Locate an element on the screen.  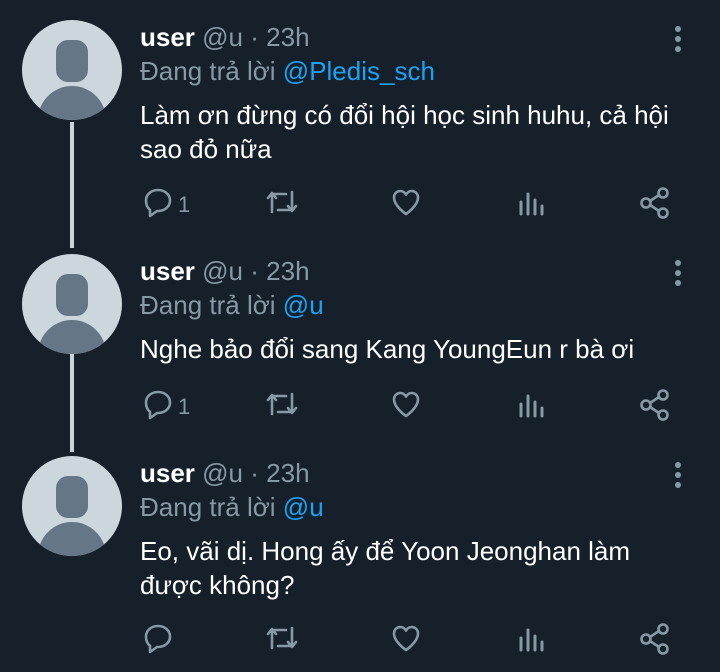
mention-link: @Pledis_sch is located at coordinates (359, 71).